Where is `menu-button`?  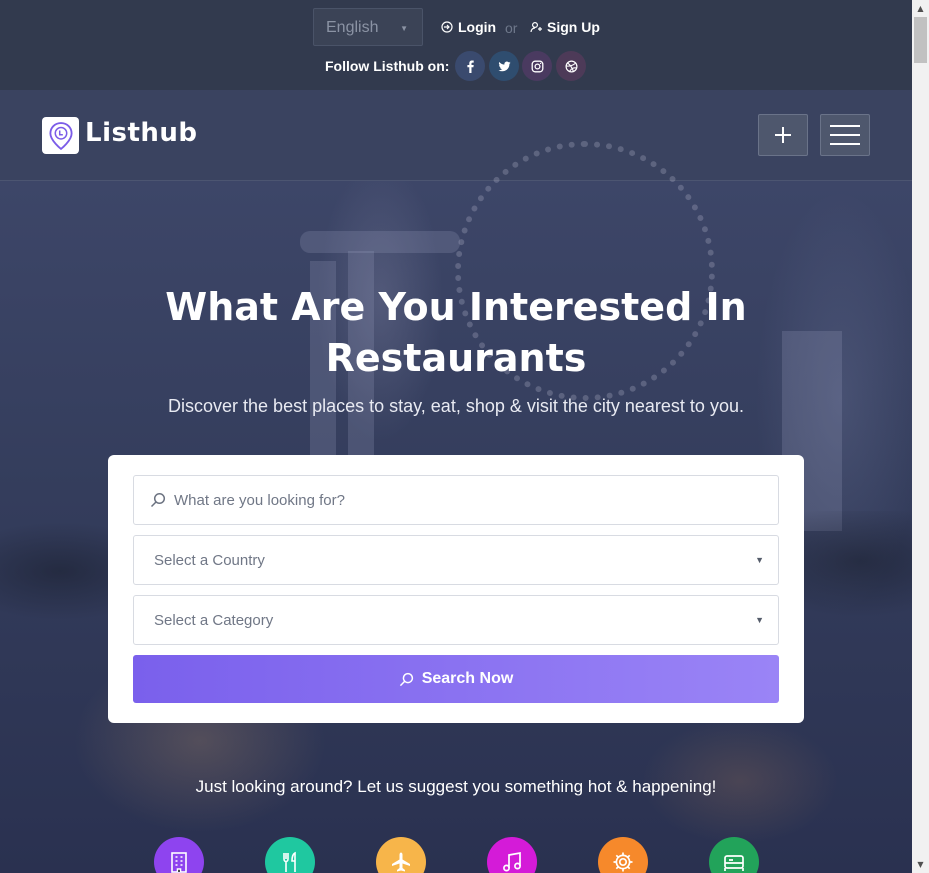 menu-button is located at coordinates (845, 135).